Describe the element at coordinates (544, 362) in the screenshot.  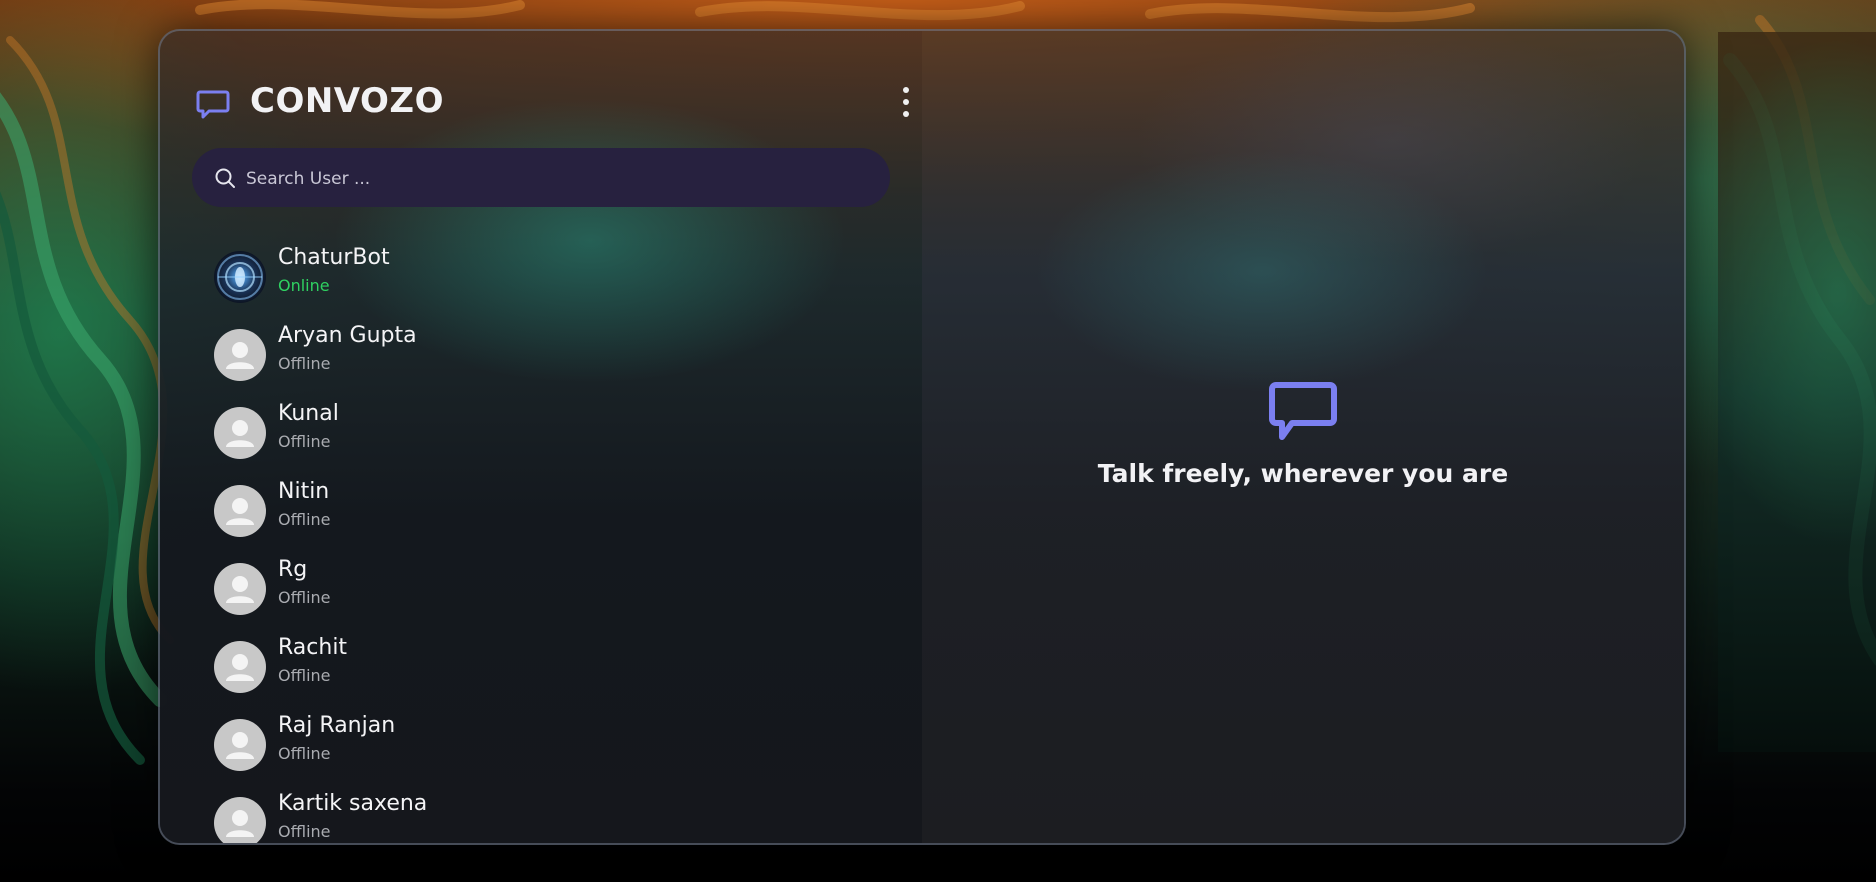
I see `contact-item-aryan-gupta: Aryan Gupta Offline` at that location.